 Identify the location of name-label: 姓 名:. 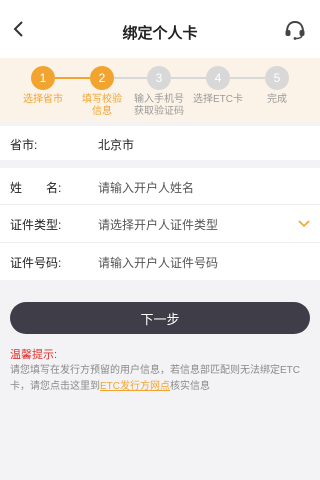
(36, 188).